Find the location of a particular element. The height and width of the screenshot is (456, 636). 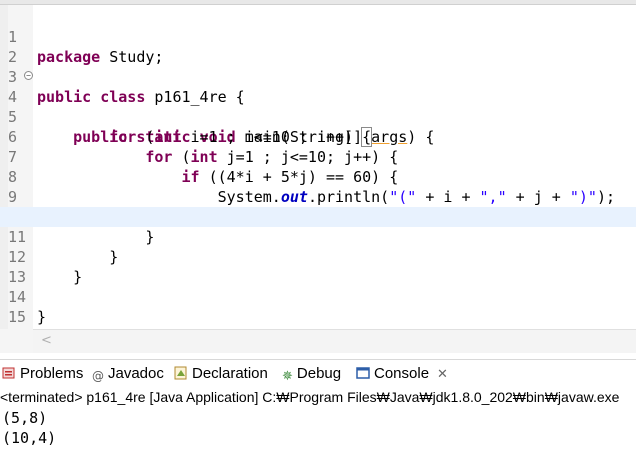

code-line-12: 12 } is located at coordinates (318, 256).